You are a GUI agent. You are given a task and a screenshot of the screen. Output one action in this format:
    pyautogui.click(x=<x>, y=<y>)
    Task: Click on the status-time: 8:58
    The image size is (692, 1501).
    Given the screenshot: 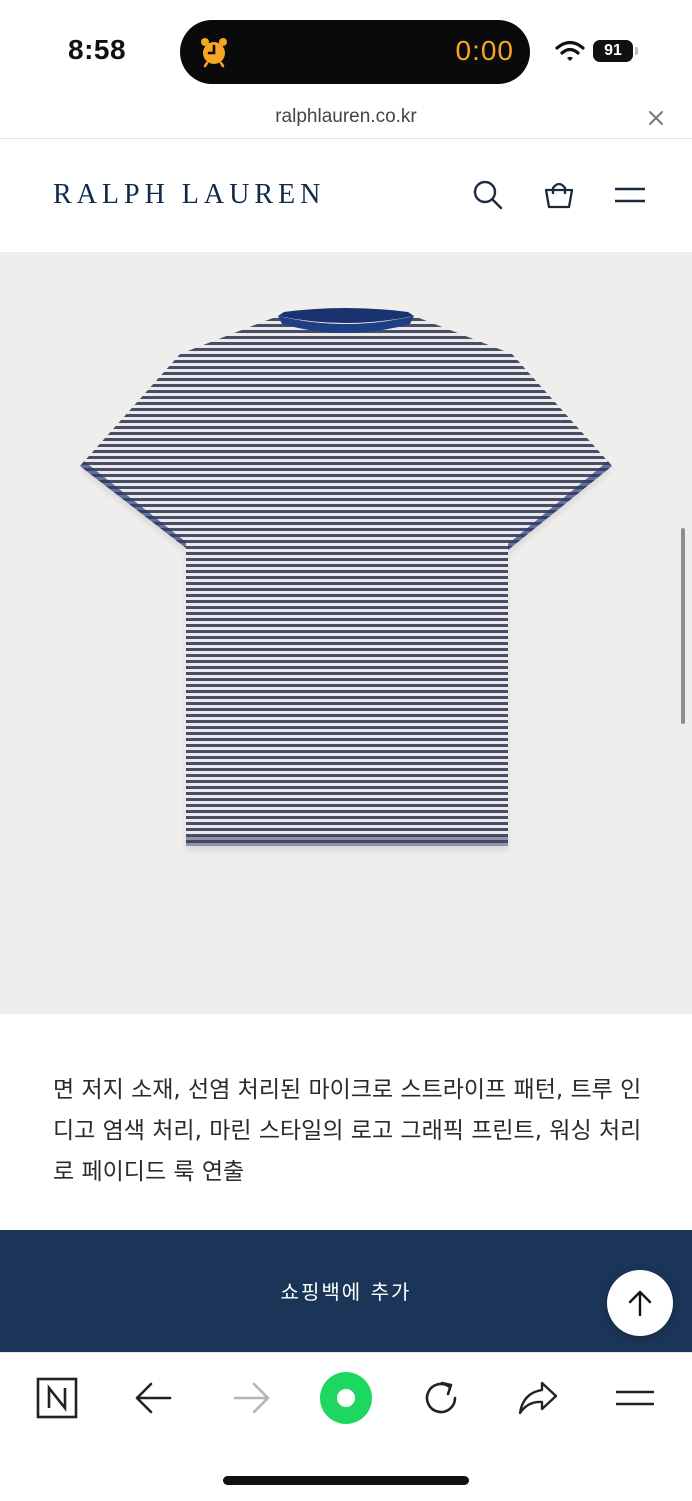 What is the action you would take?
    pyautogui.click(x=97, y=49)
    